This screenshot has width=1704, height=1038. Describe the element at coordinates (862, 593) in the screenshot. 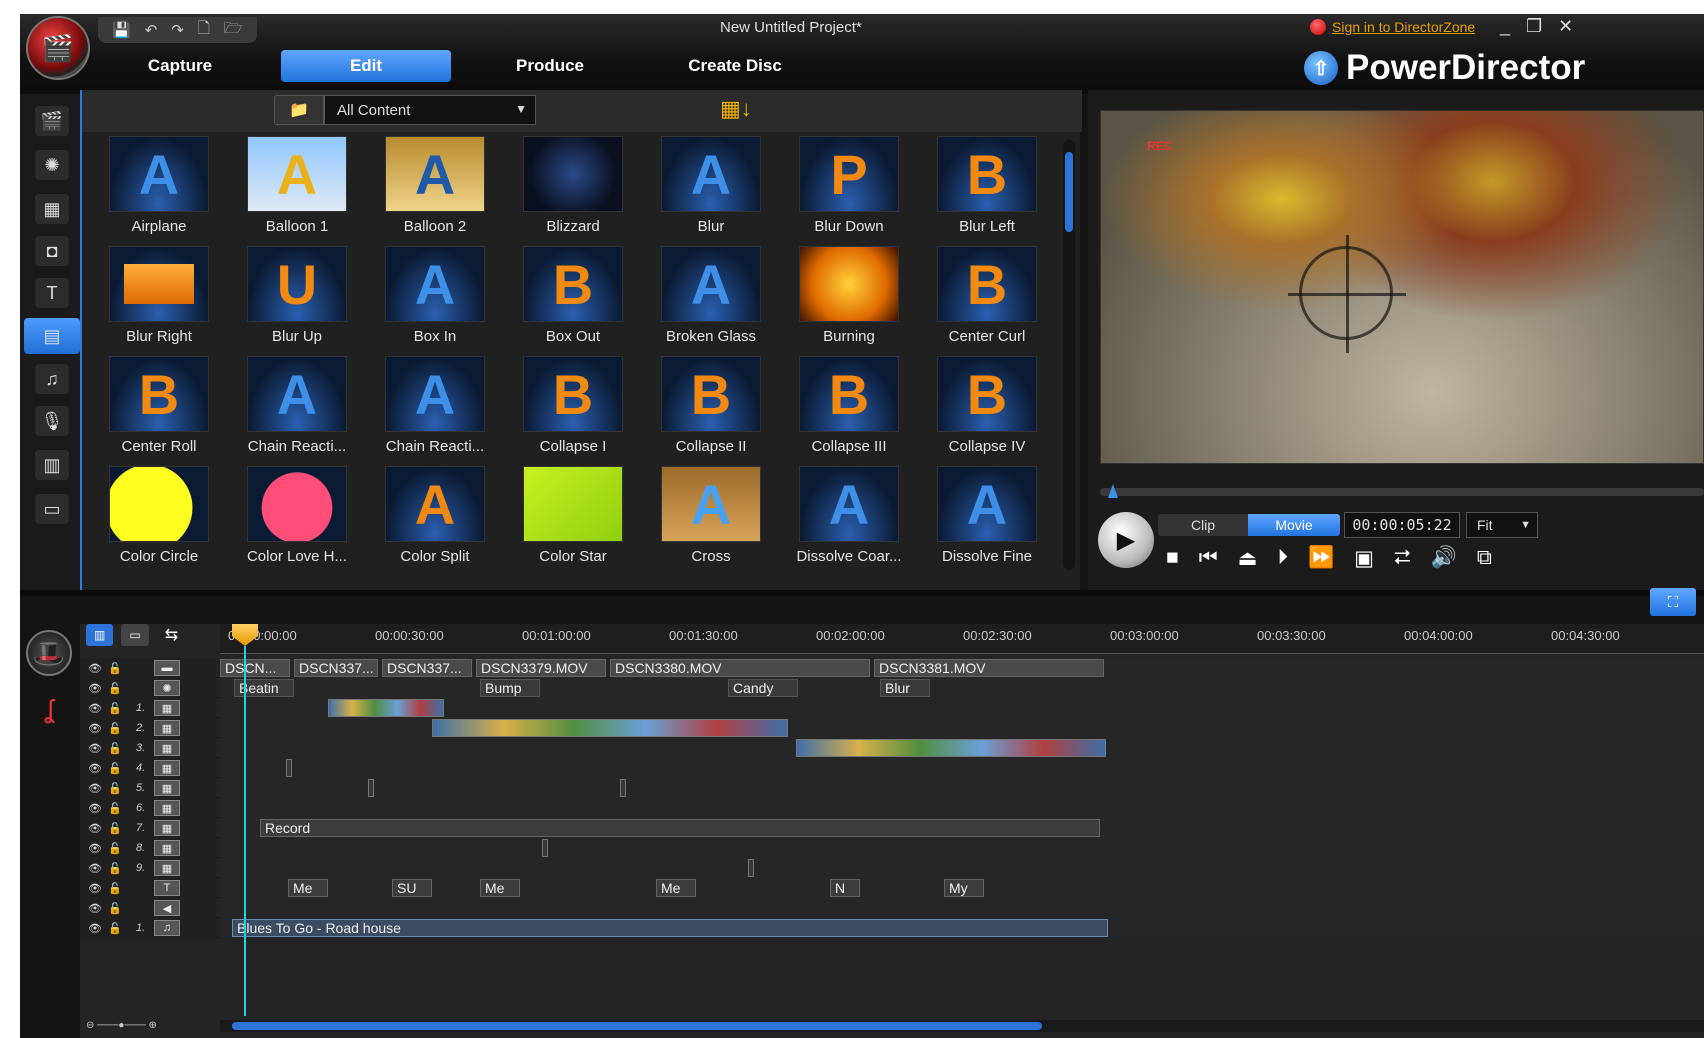

I see `panel-splitter` at that location.